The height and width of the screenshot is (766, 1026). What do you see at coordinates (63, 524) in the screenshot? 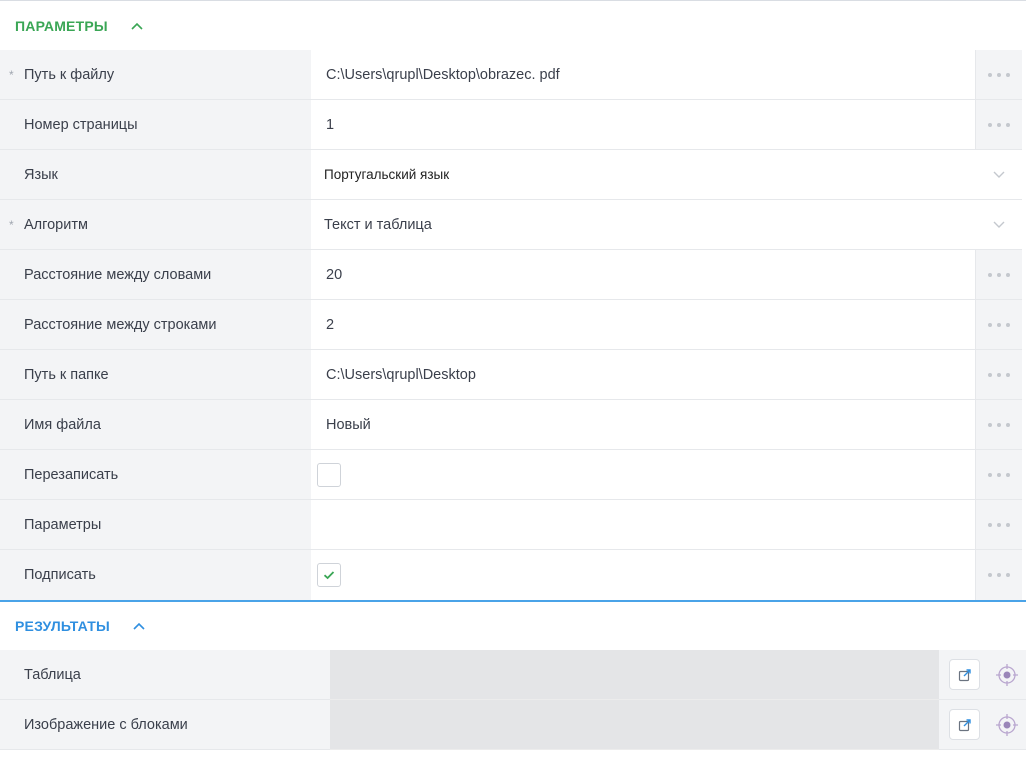
I see `param-label: Параметры` at bounding box center [63, 524].